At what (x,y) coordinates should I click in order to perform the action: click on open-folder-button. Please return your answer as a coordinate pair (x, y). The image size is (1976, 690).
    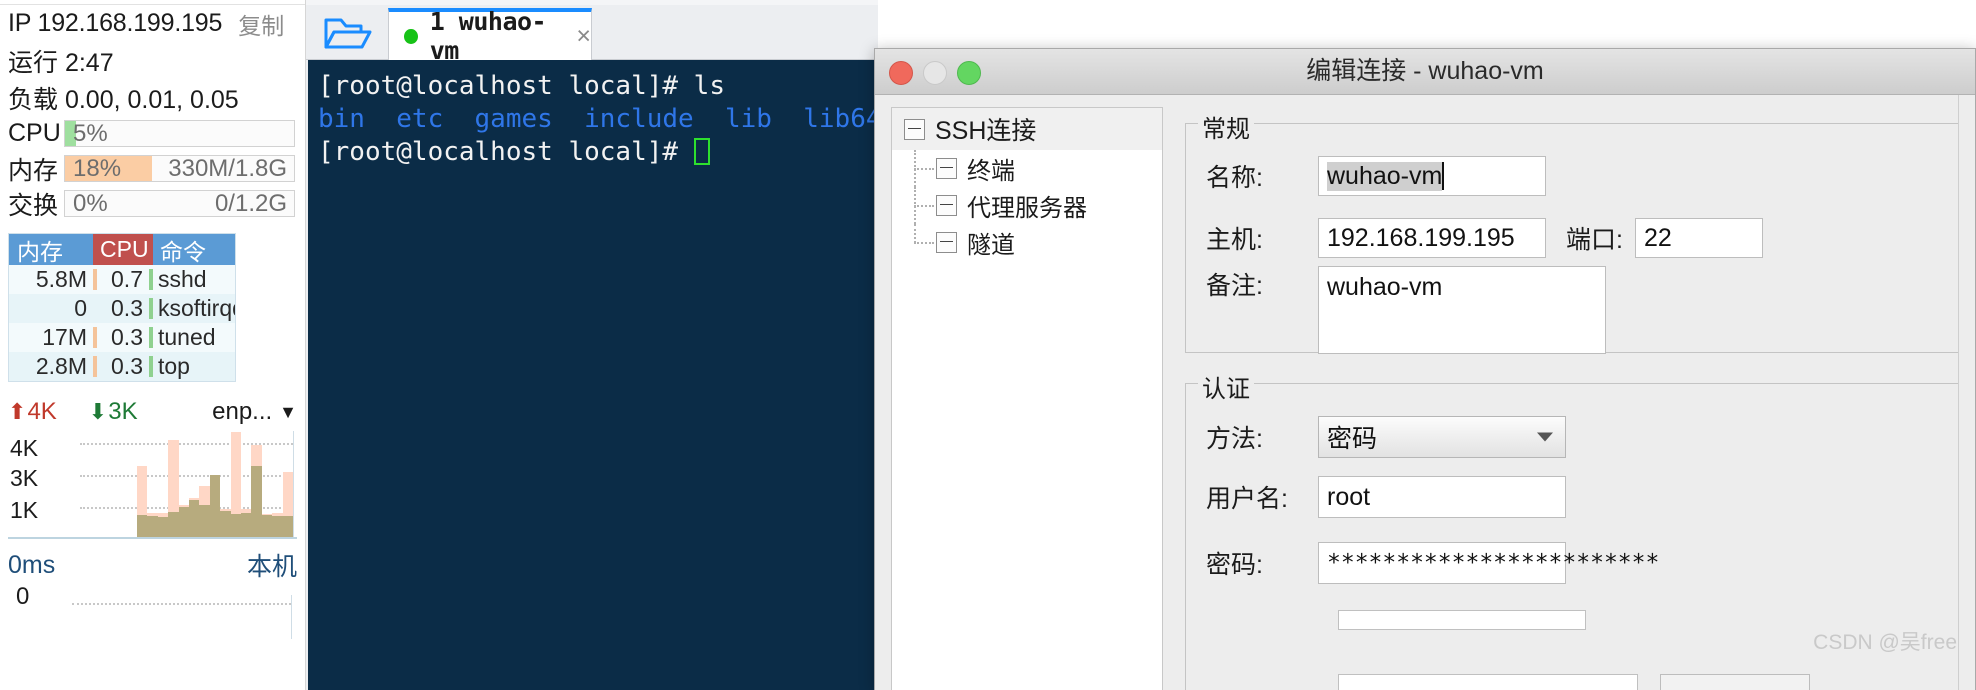
    Looking at the image, I should click on (349, 33).